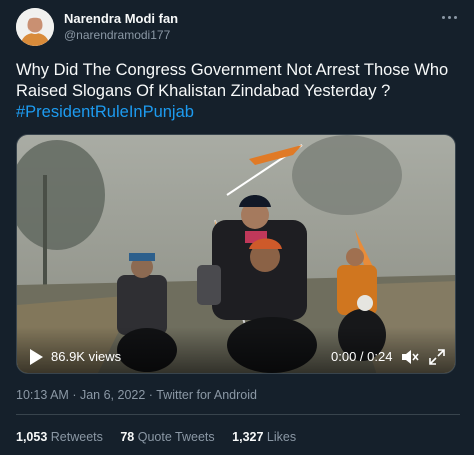 The width and height of the screenshot is (474, 455). I want to click on tweet-source: Twitter for Android, so click(206, 395).